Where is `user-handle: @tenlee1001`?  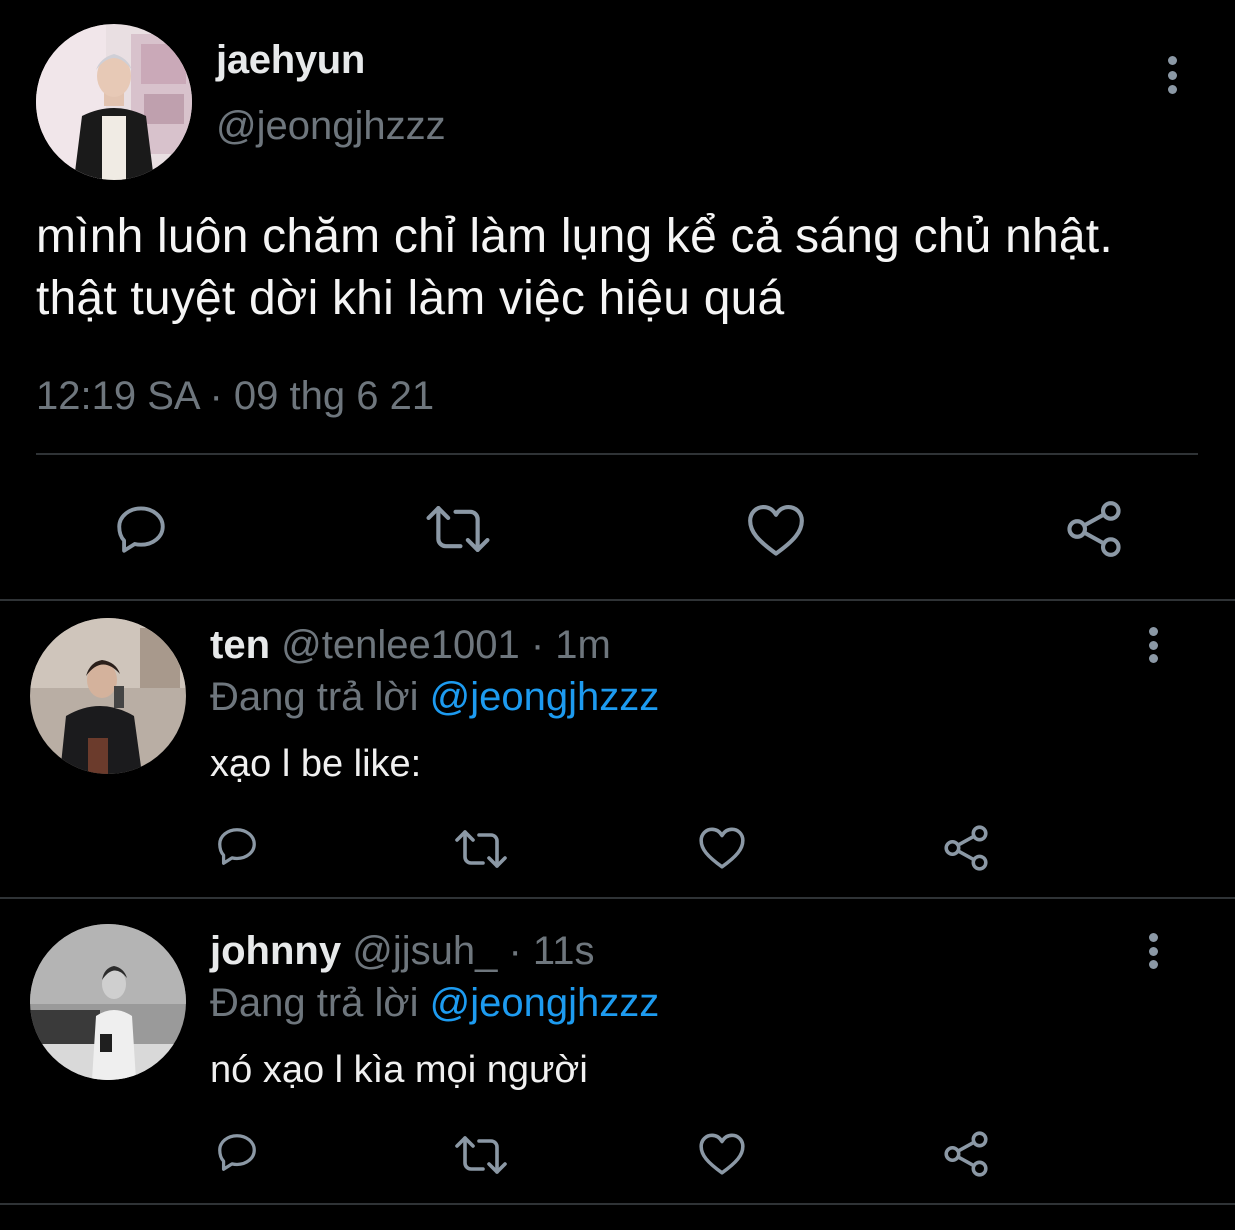
user-handle: @tenlee1001 is located at coordinates (400, 645).